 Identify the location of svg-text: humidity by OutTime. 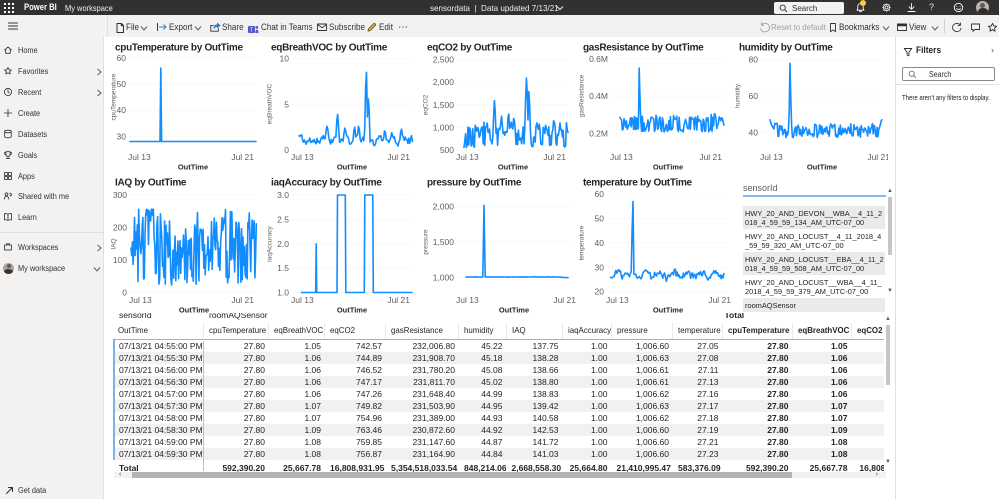
(786, 48).